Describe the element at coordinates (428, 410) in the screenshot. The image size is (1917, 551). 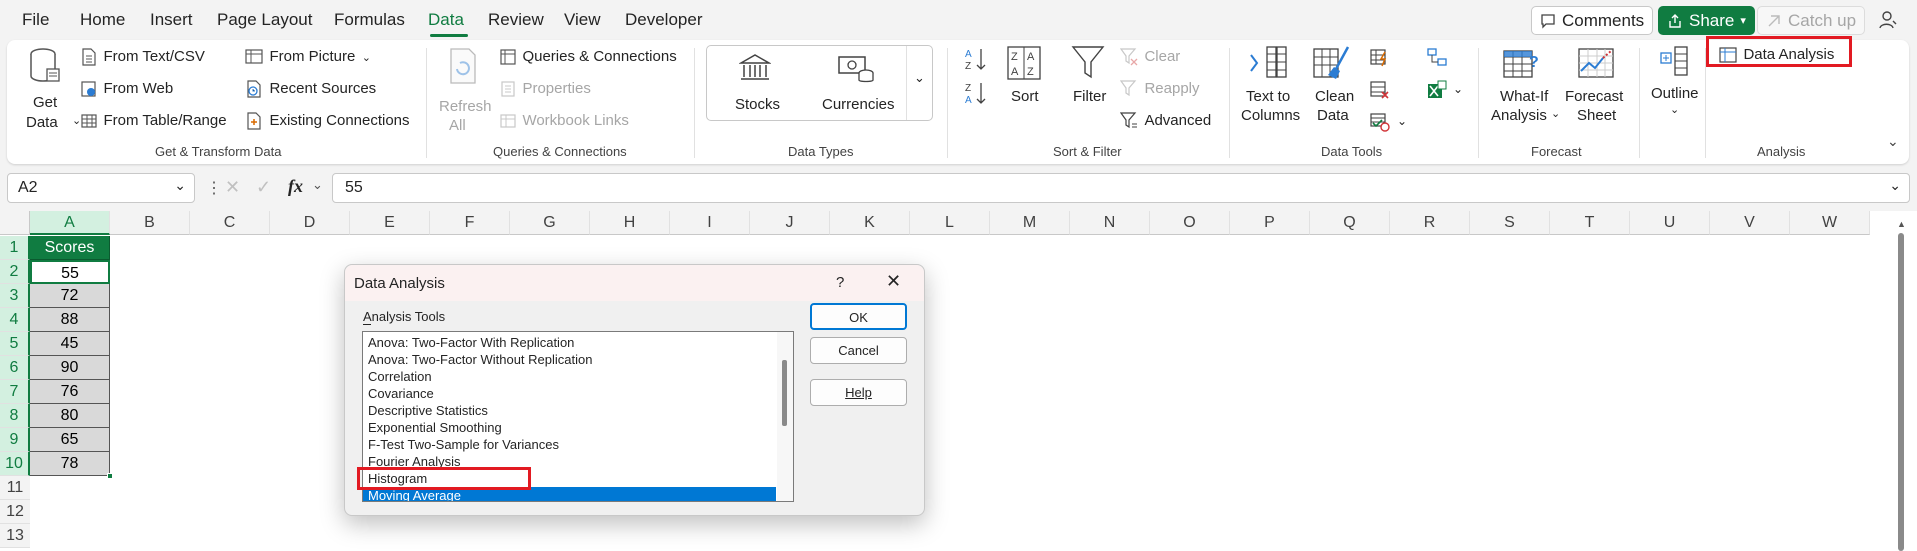
I see `list-item: Descriptive Statistics` at that location.